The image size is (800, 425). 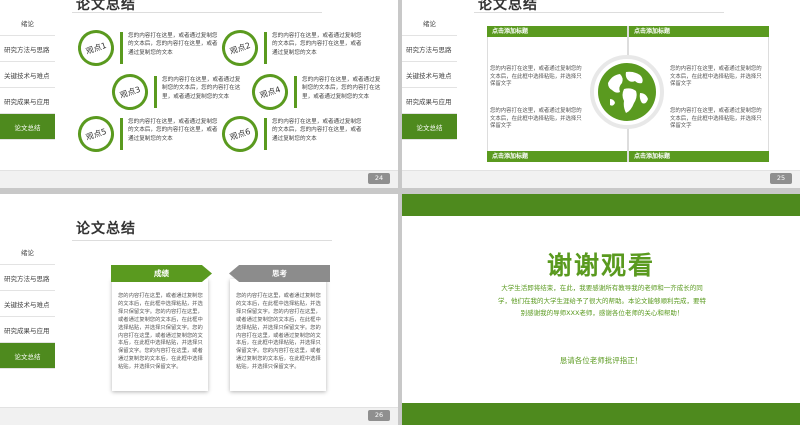 I want to click on point-text-5: 您的内容打在这里，或者通过复制您的文本后，您的内容打在这里，或者通过复制您的文本, so click(x=173, y=130).